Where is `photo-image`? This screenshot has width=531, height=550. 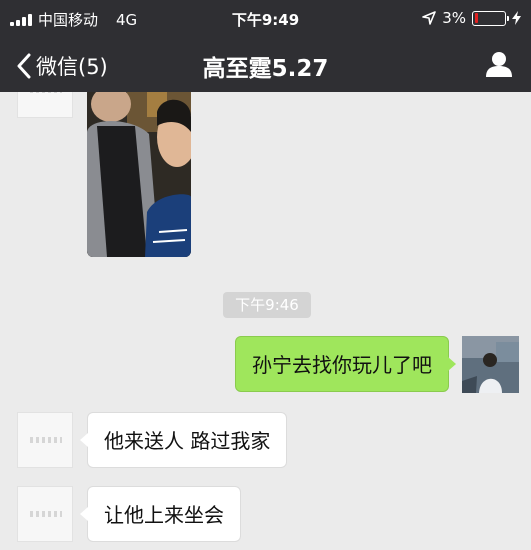 photo-image is located at coordinates (139, 174).